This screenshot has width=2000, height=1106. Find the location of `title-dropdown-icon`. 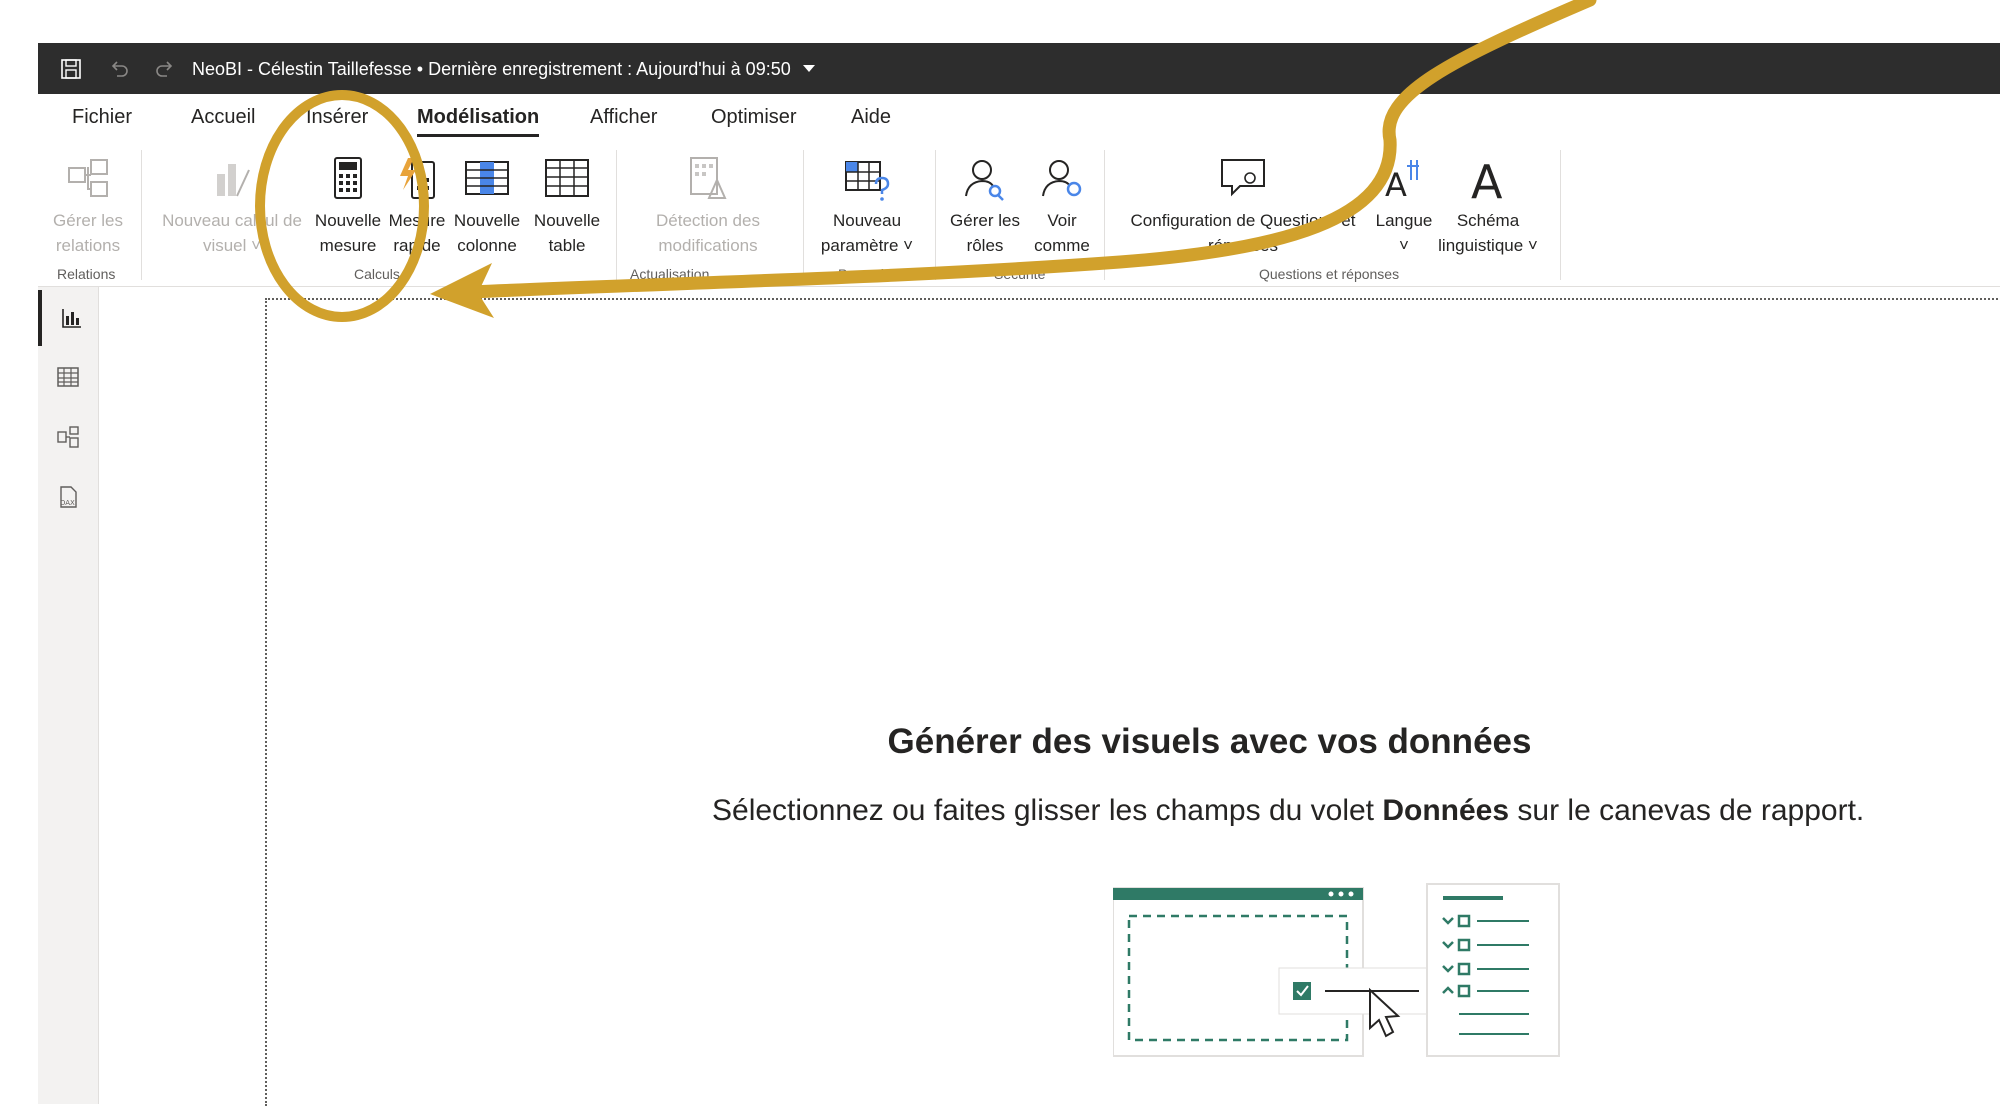

title-dropdown-icon is located at coordinates (809, 68).